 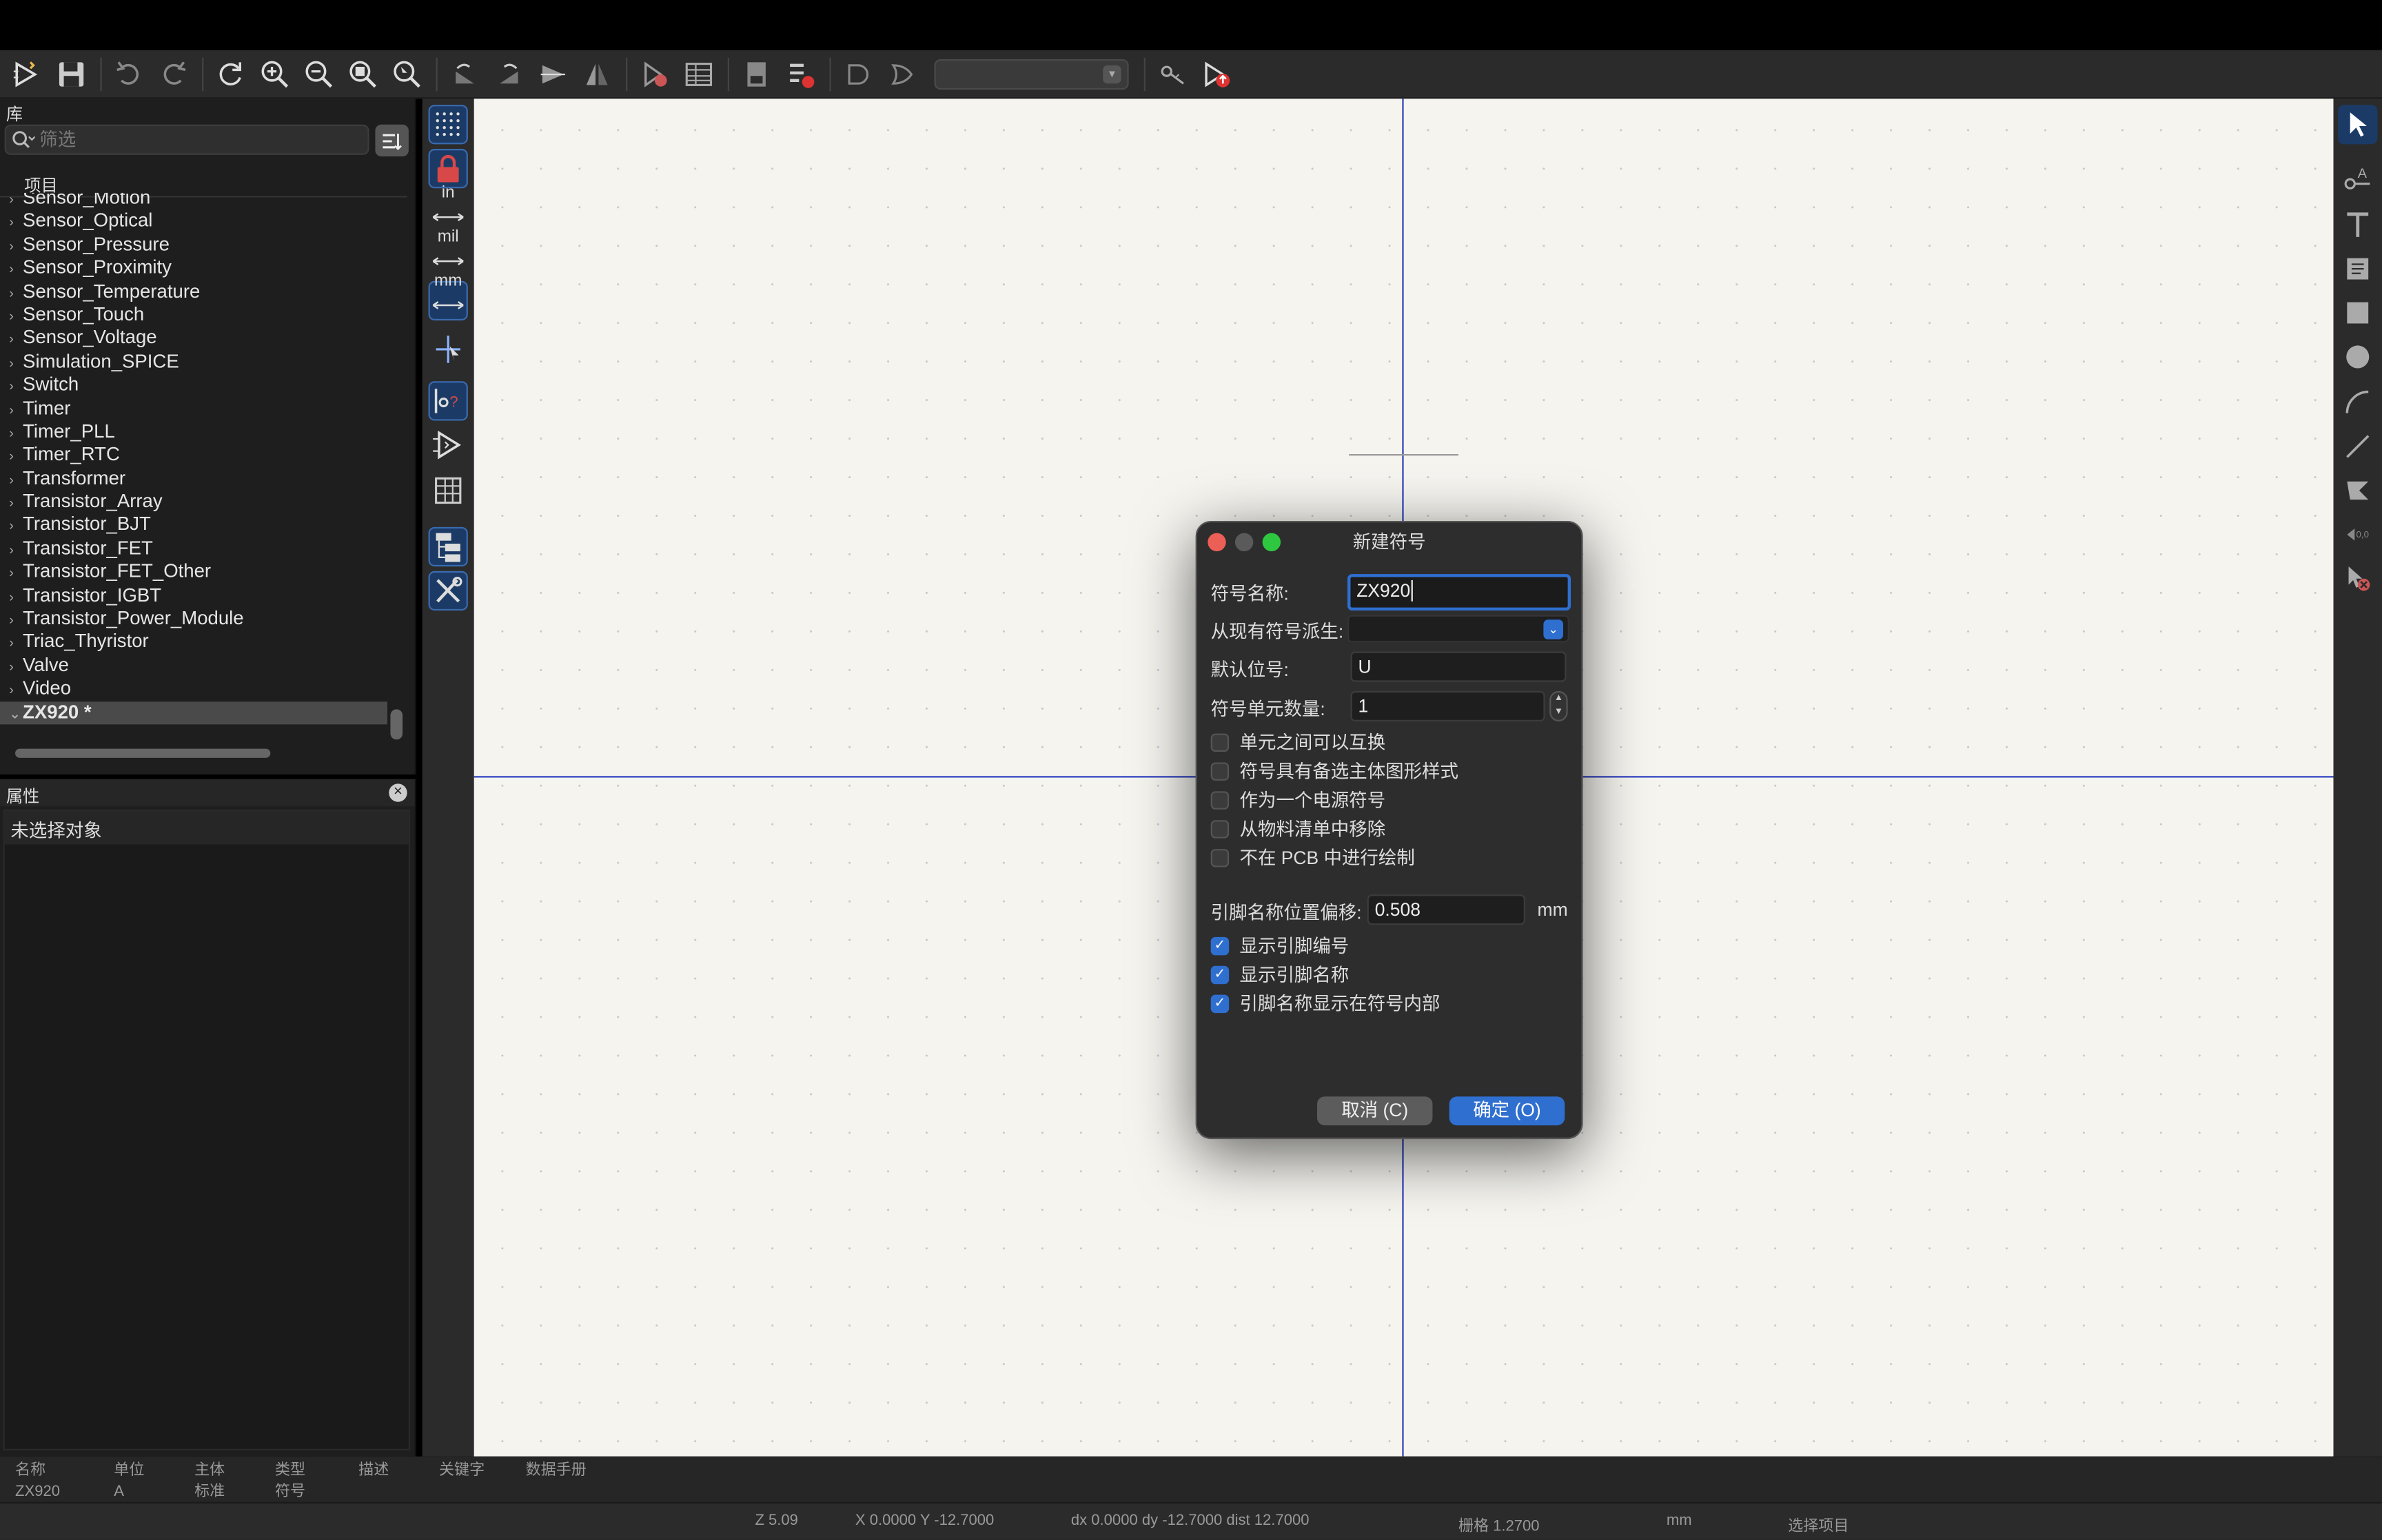 What do you see at coordinates (1297, 828) in the screenshot?
I see `checkbox-row: 从物料清单中移除` at bounding box center [1297, 828].